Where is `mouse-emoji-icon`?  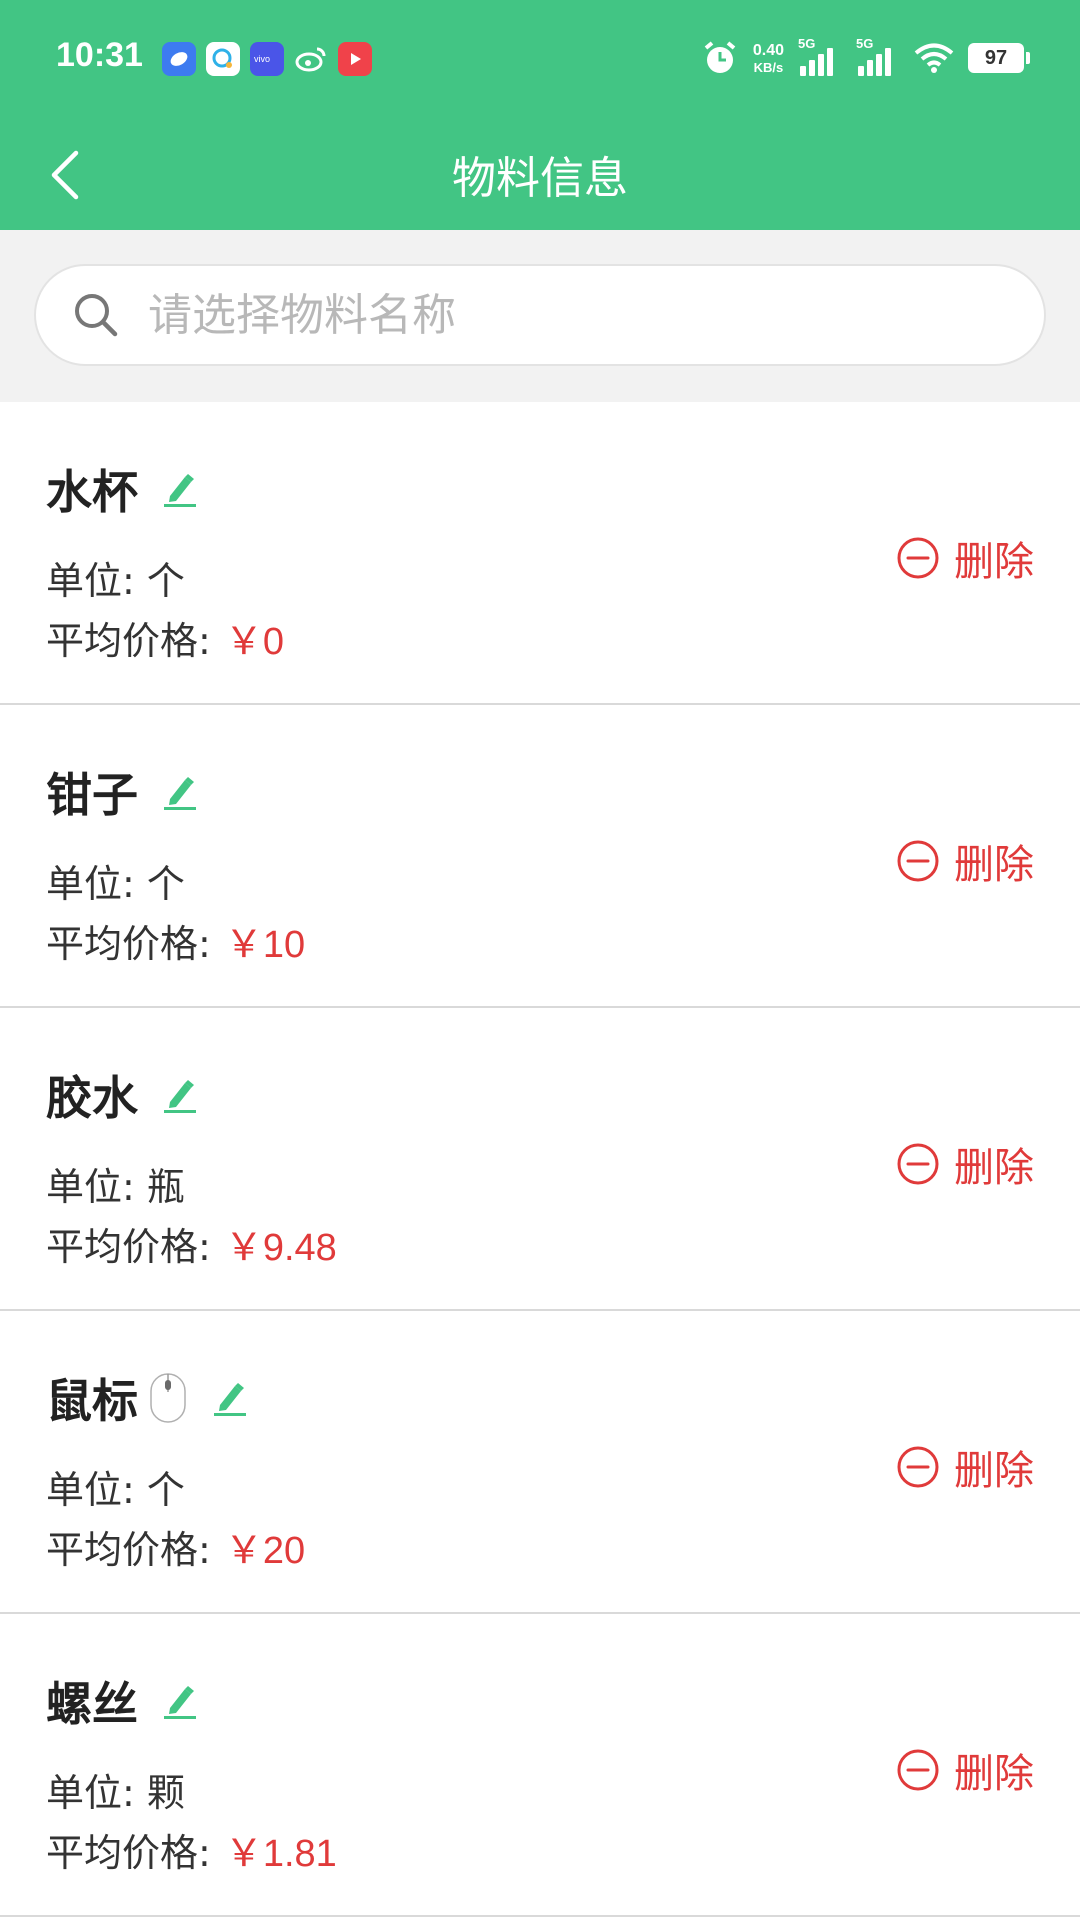 mouse-emoji-icon is located at coordinates (168, 1398).